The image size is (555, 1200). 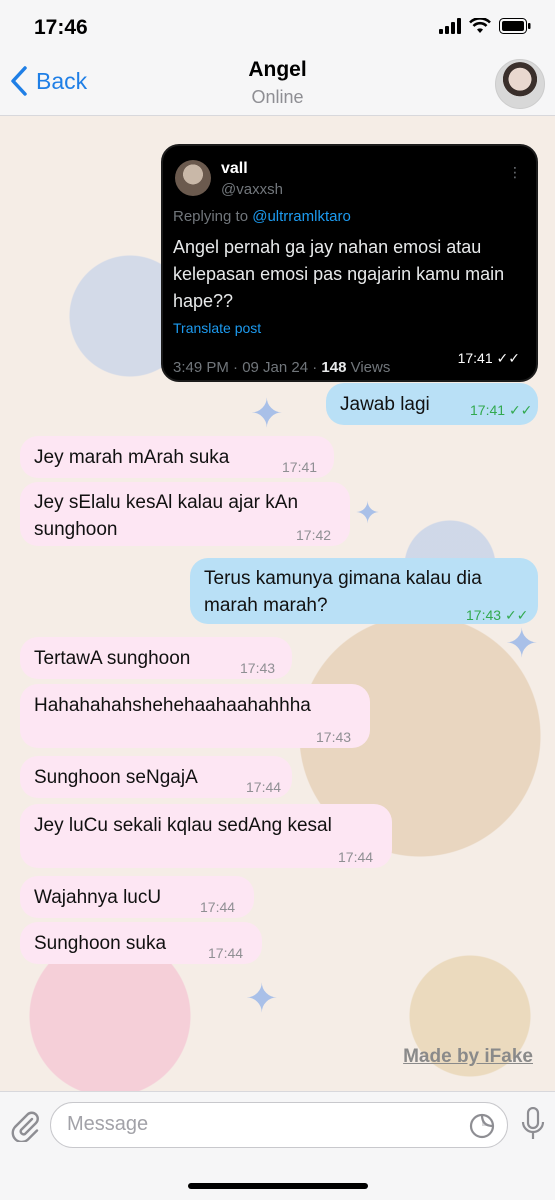 I want to click on message-time: 17:41 ✓✓, so click(x=501, y=410).